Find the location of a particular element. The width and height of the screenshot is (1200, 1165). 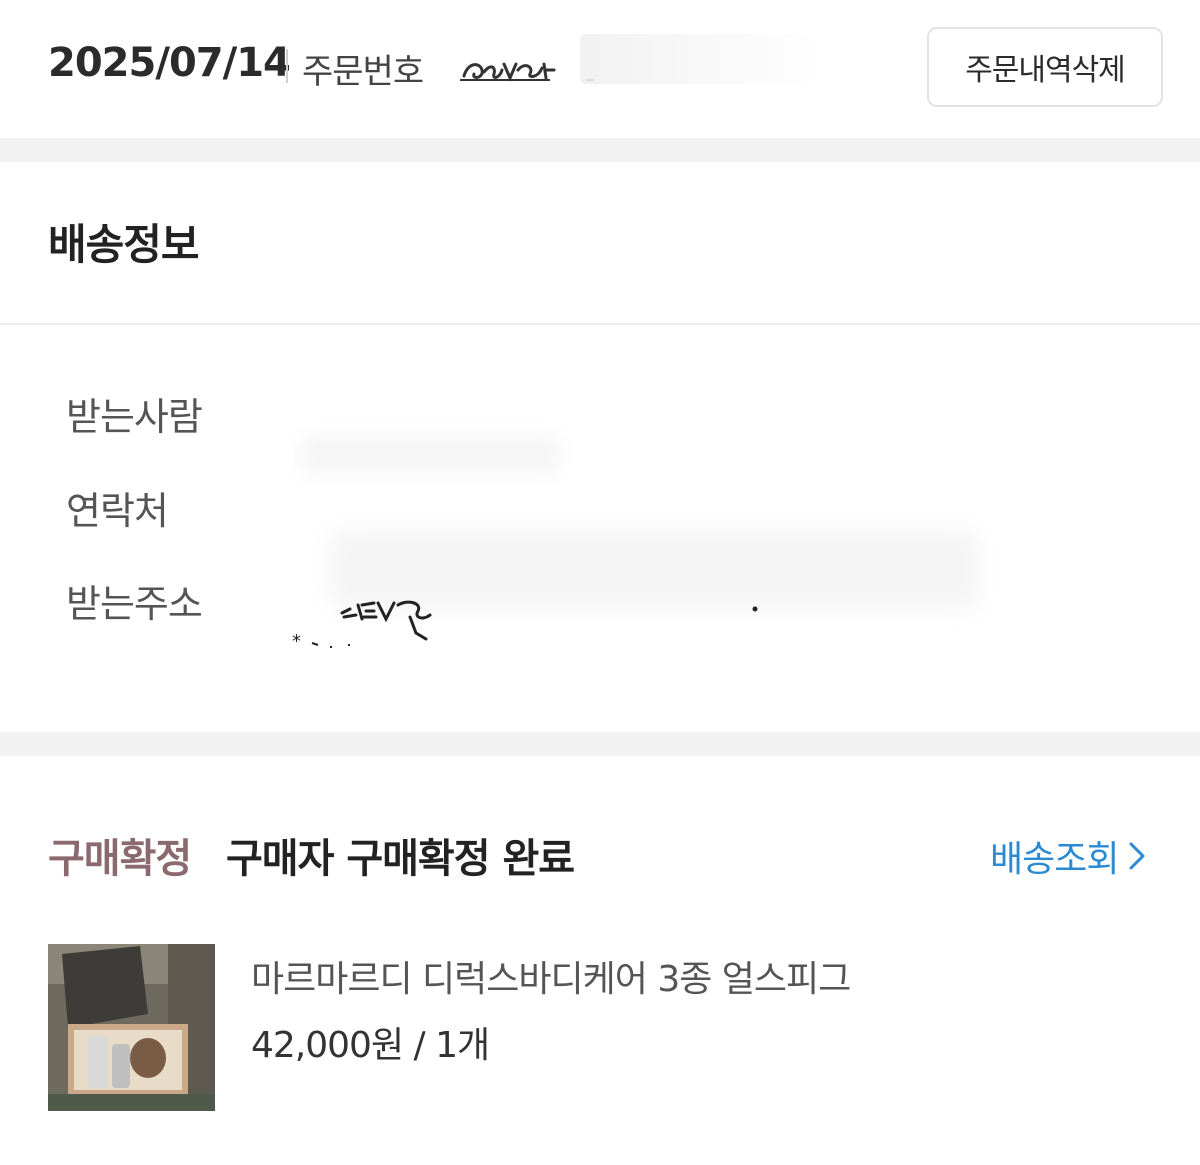

shipping-info-title: 배송정보 is located at coordinates (124, 244).